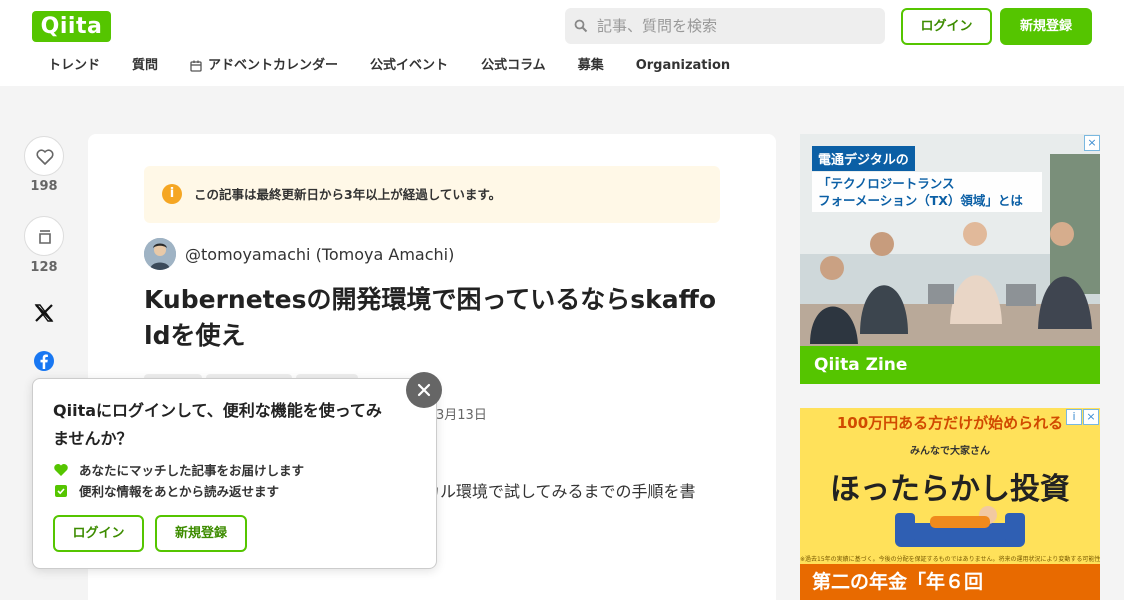 Image resolution: width=1124 pixels, height=600 pixels. Describe the element at coordinates (950, 489) in the screenshot. I see `ad2-main: ほったらかし投資` at that location.